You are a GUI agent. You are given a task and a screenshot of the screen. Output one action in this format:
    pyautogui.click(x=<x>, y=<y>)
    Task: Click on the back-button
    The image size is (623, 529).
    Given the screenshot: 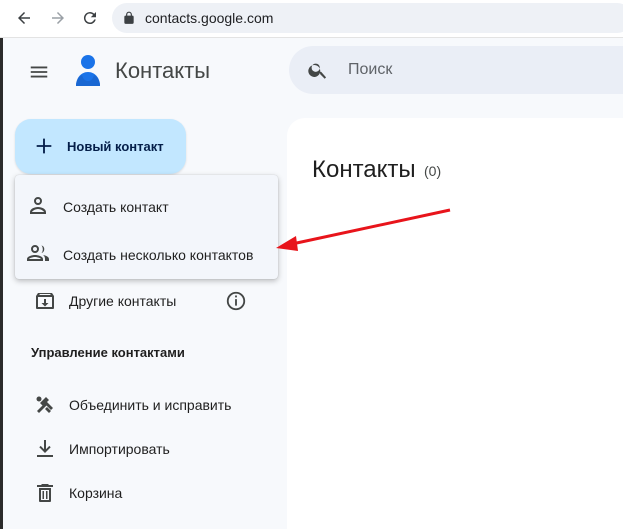 What is the action you would take?
    pyautogui.click(x=24, y=18)
    